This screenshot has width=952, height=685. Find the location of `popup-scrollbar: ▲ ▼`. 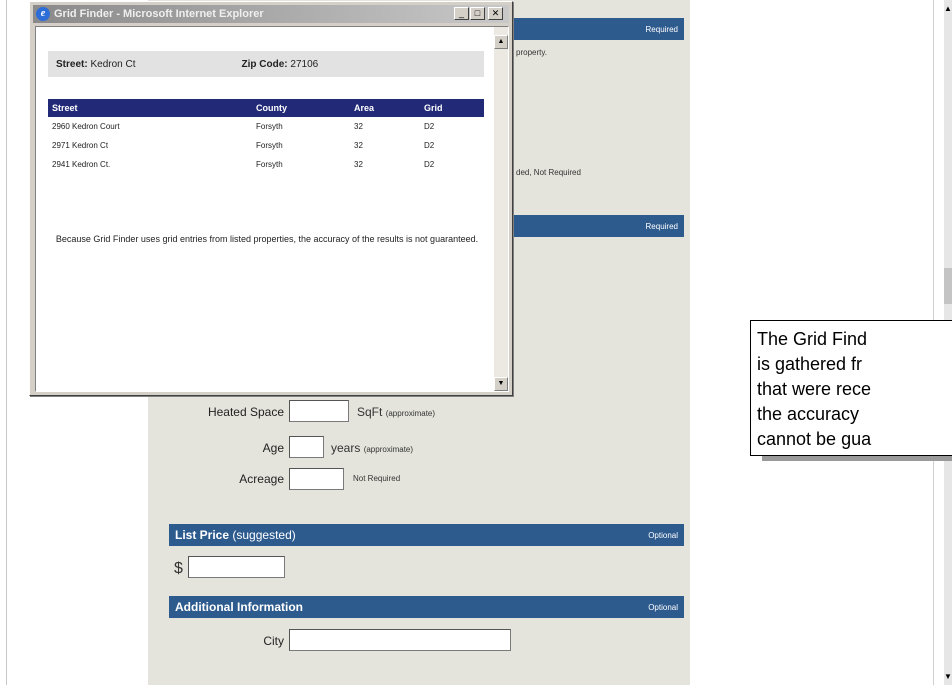

popup-scrollbar: ▲ ▼ is located at coordinates (501, 209).